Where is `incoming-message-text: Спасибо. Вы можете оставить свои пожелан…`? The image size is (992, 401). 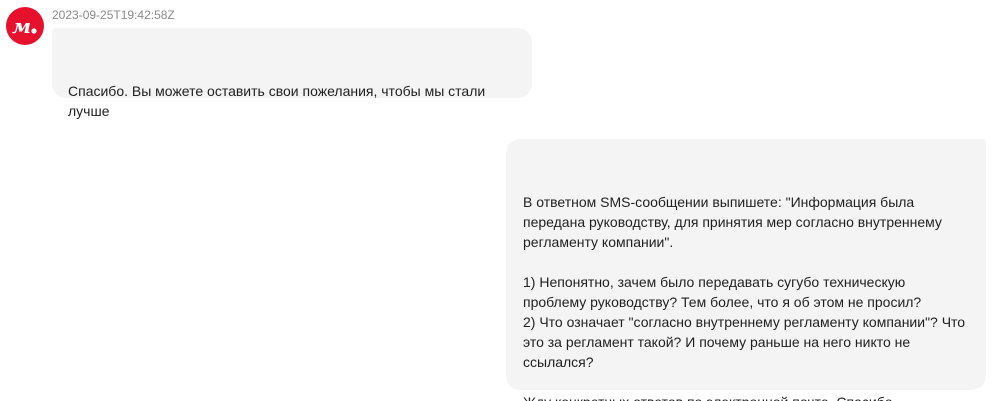 incoming-message-text: Спасибо. Вы можете оставить свои пожелан… is located at coordinates (277, 101).